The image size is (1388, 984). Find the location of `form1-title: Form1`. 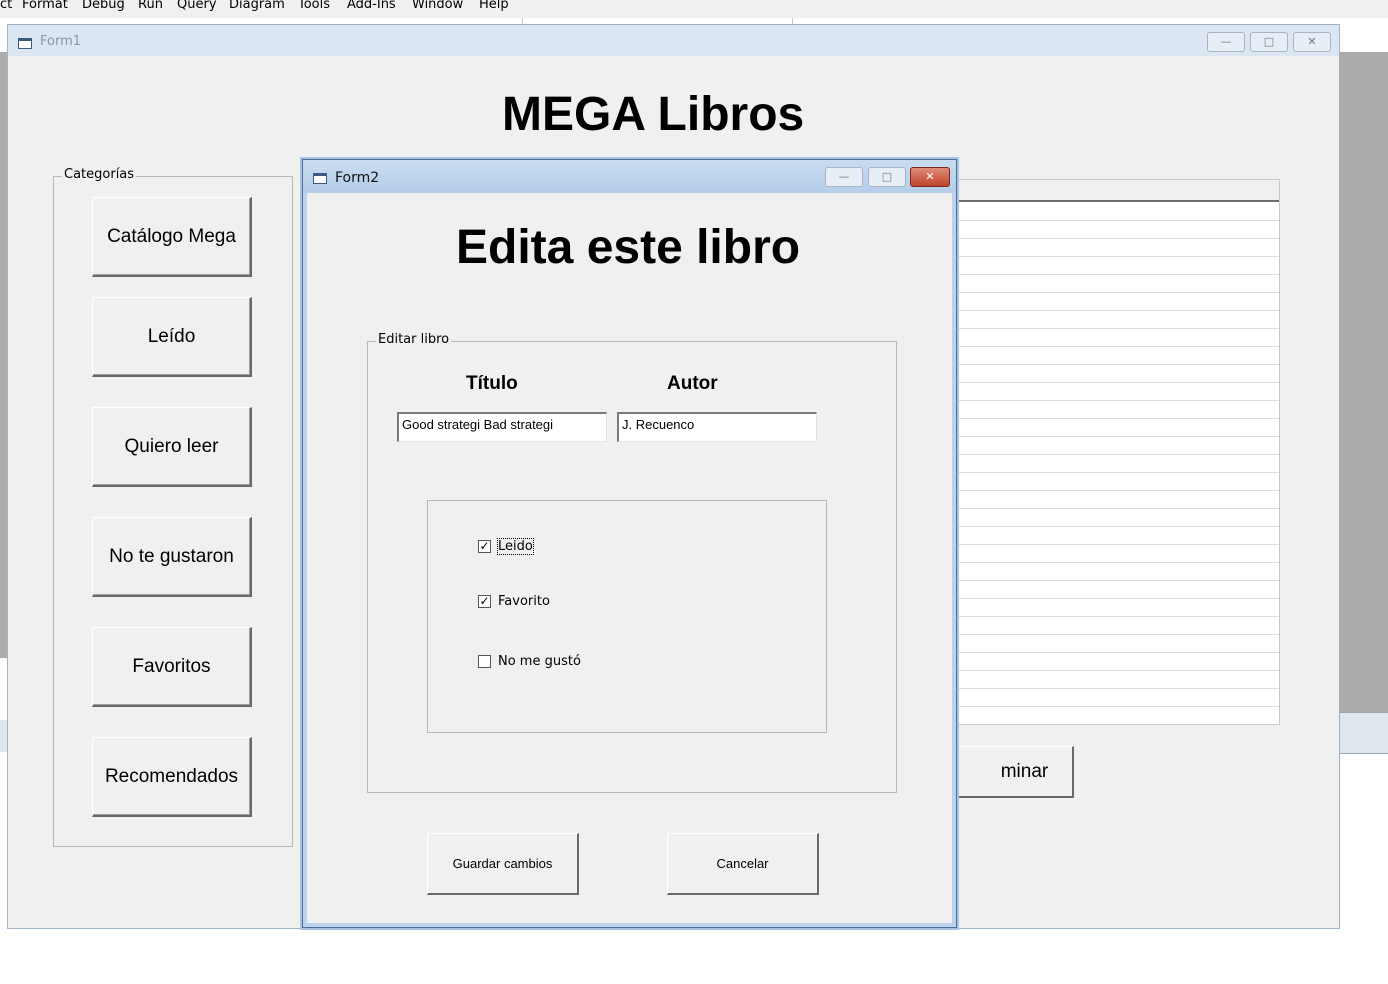

form1-title: Form1 is located at coordinates (61, 41).